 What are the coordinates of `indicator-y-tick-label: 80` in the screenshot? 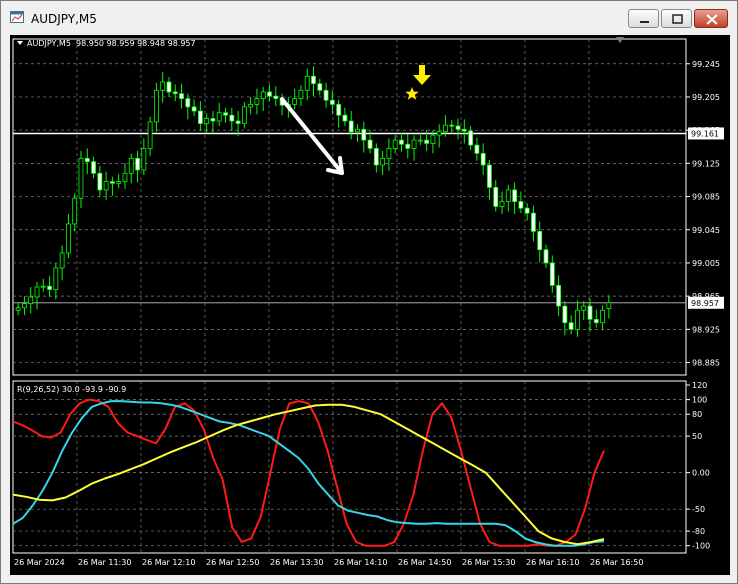 It's located at (697, 414).